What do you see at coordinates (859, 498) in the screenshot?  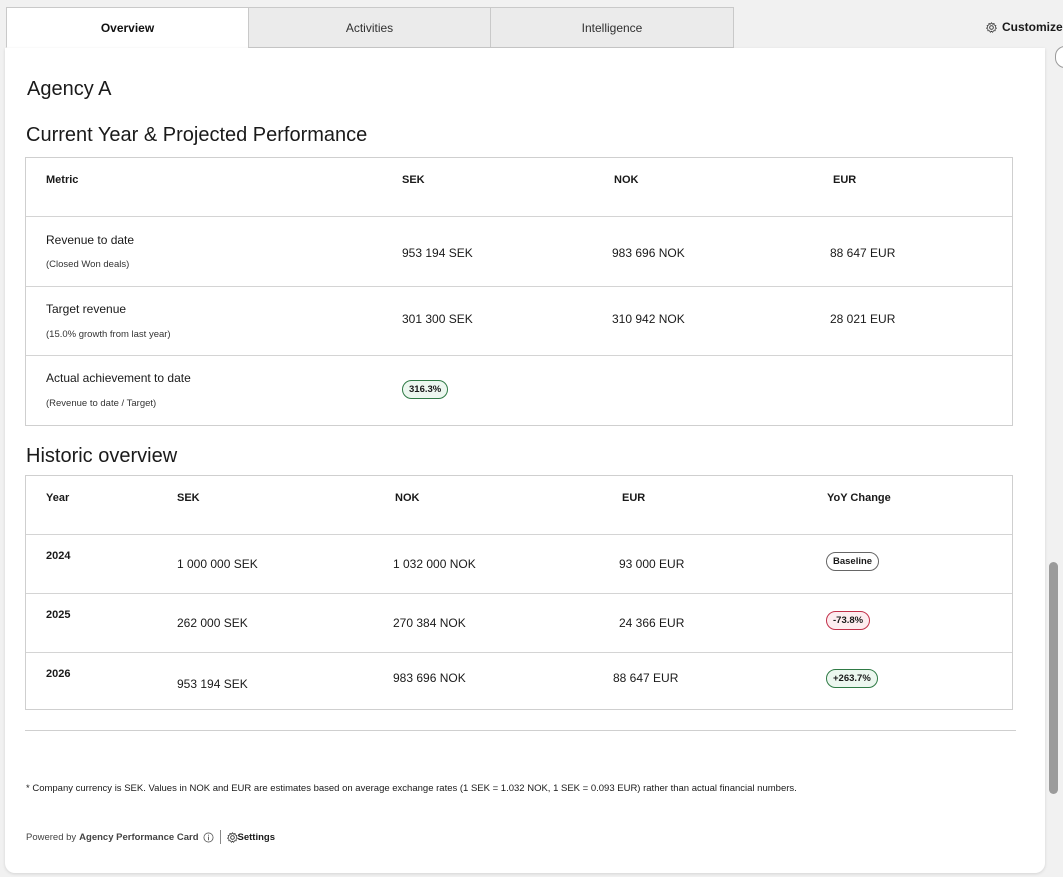 I see `header-yoy-change: YoY Change` at bounding box center [859, 498].